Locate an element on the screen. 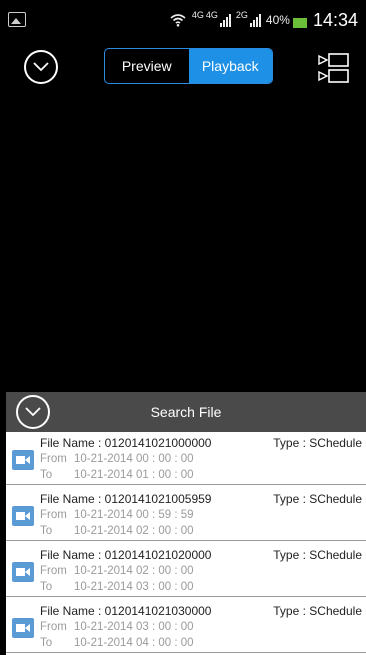 The height and width of the screenshot is (655, 366). status-icons: 4G 4G 2G 40% 14:34 is located at coordinates (268, 20).